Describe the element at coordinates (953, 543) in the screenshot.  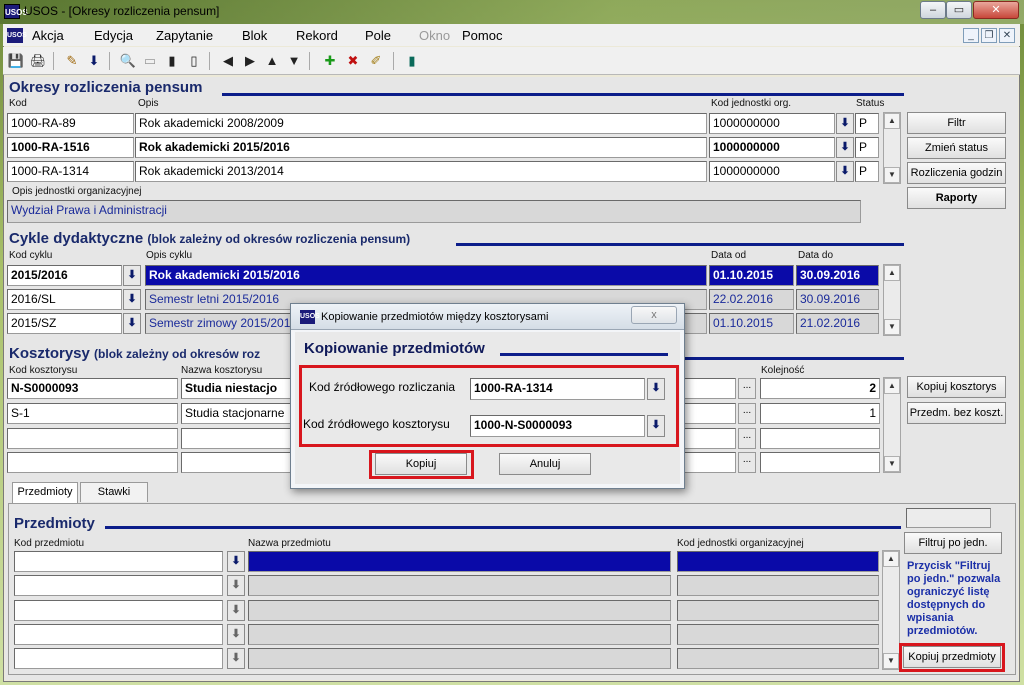
I see `filtruj-po-jedn-button: Filtruj po jedn.` at that location.